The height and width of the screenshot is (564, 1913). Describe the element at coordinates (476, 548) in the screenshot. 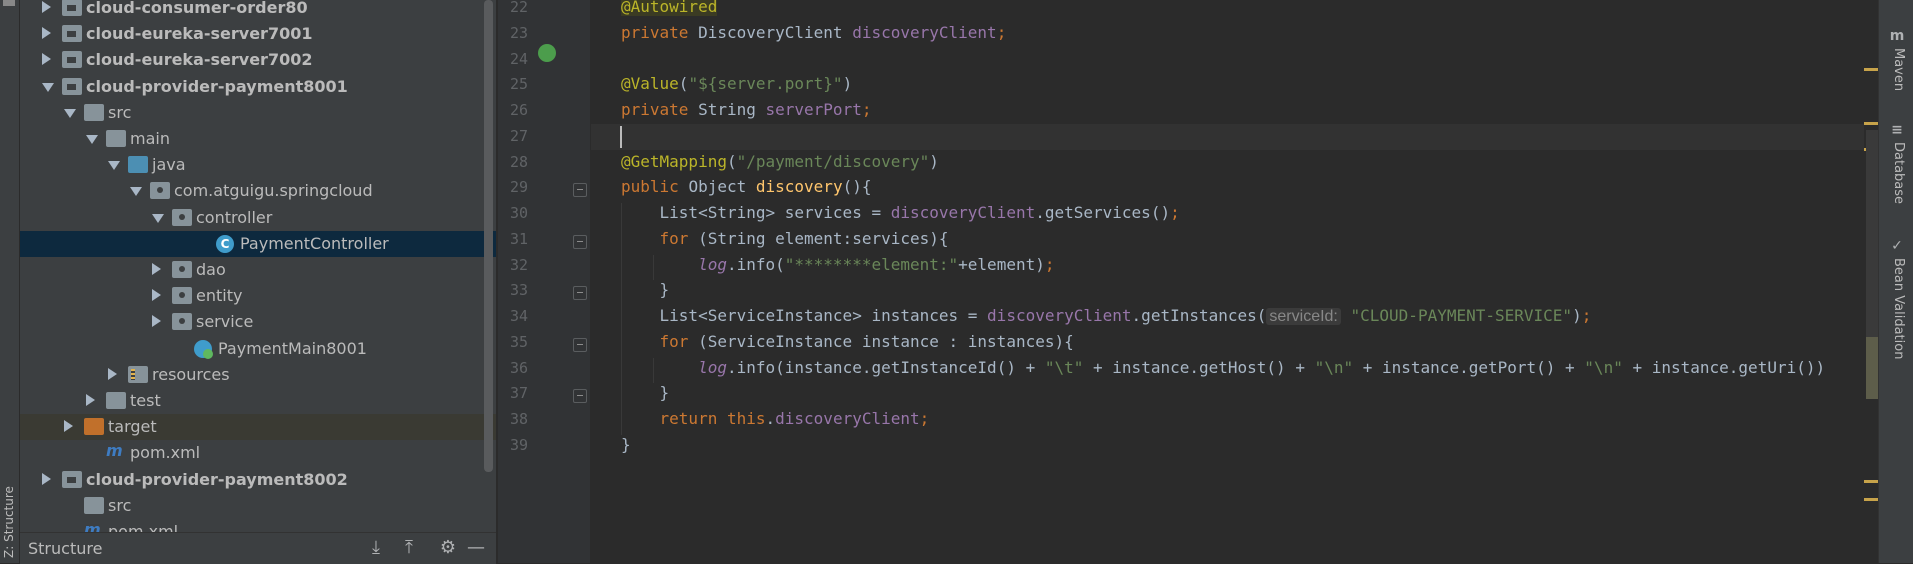

I see `minimize-icon: —` at that location.